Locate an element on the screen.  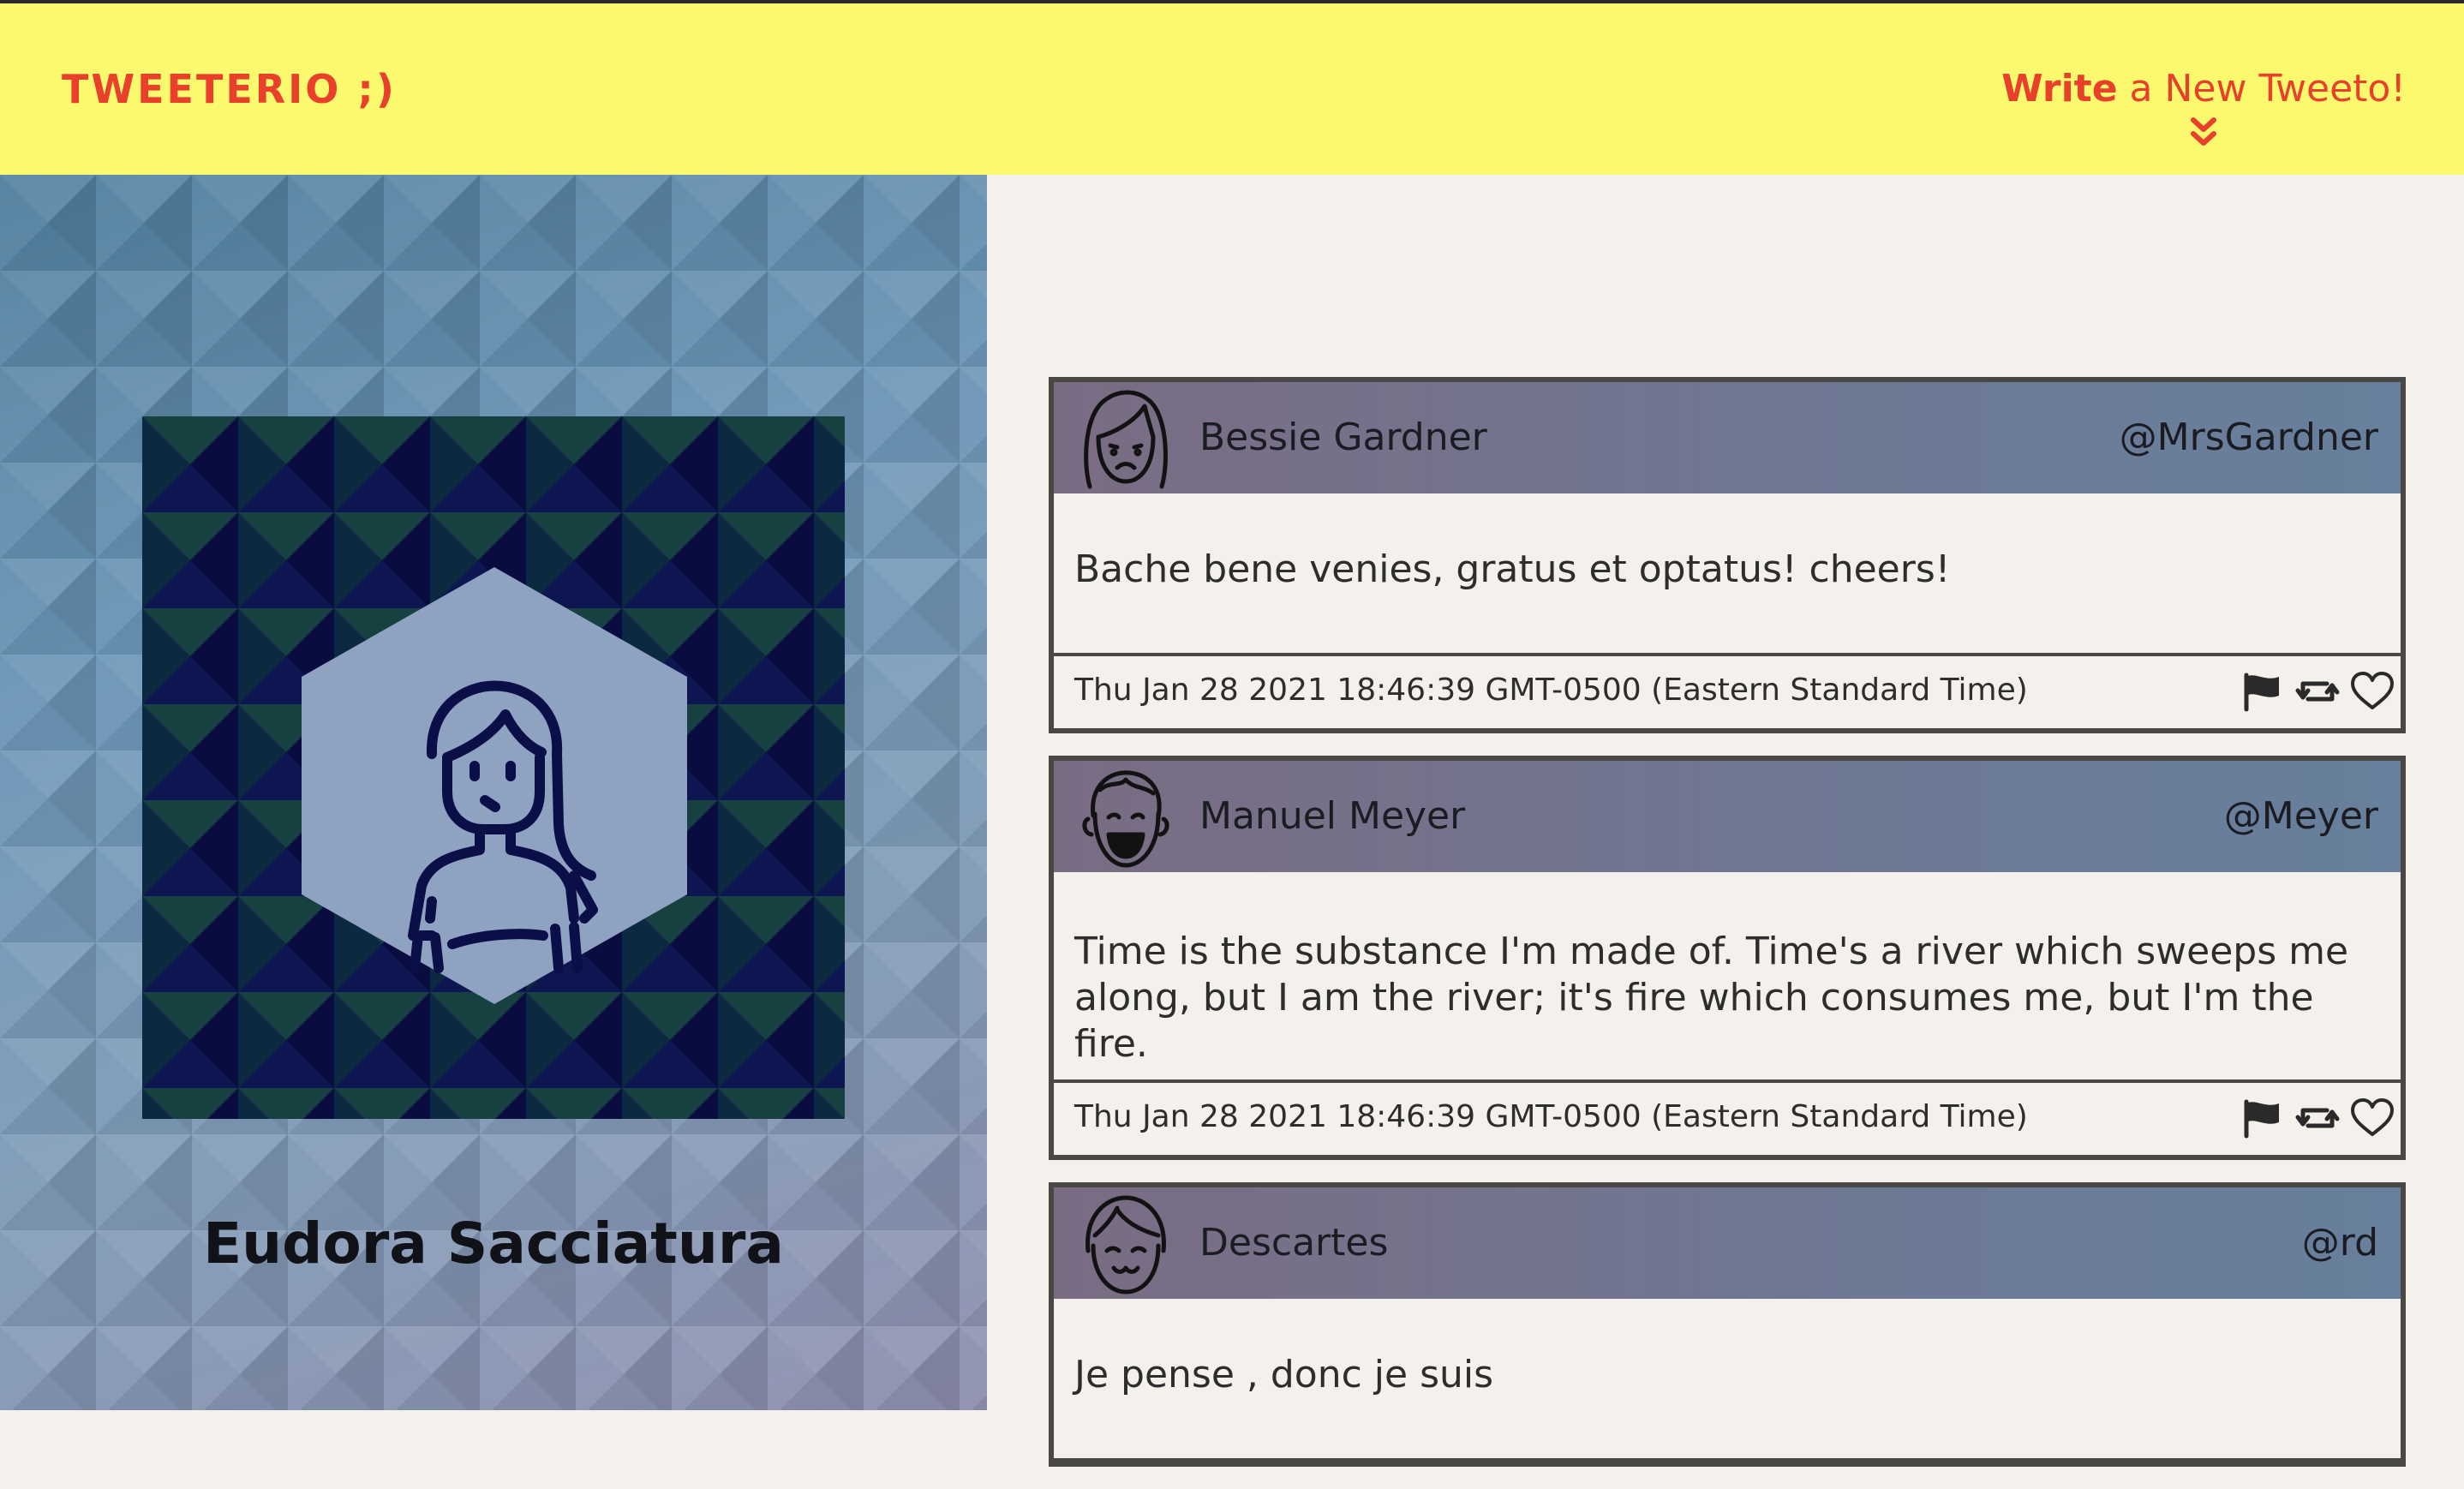
write-new-tweet-button: Write a New Tweeto! is located at coordinates (2203, 107).